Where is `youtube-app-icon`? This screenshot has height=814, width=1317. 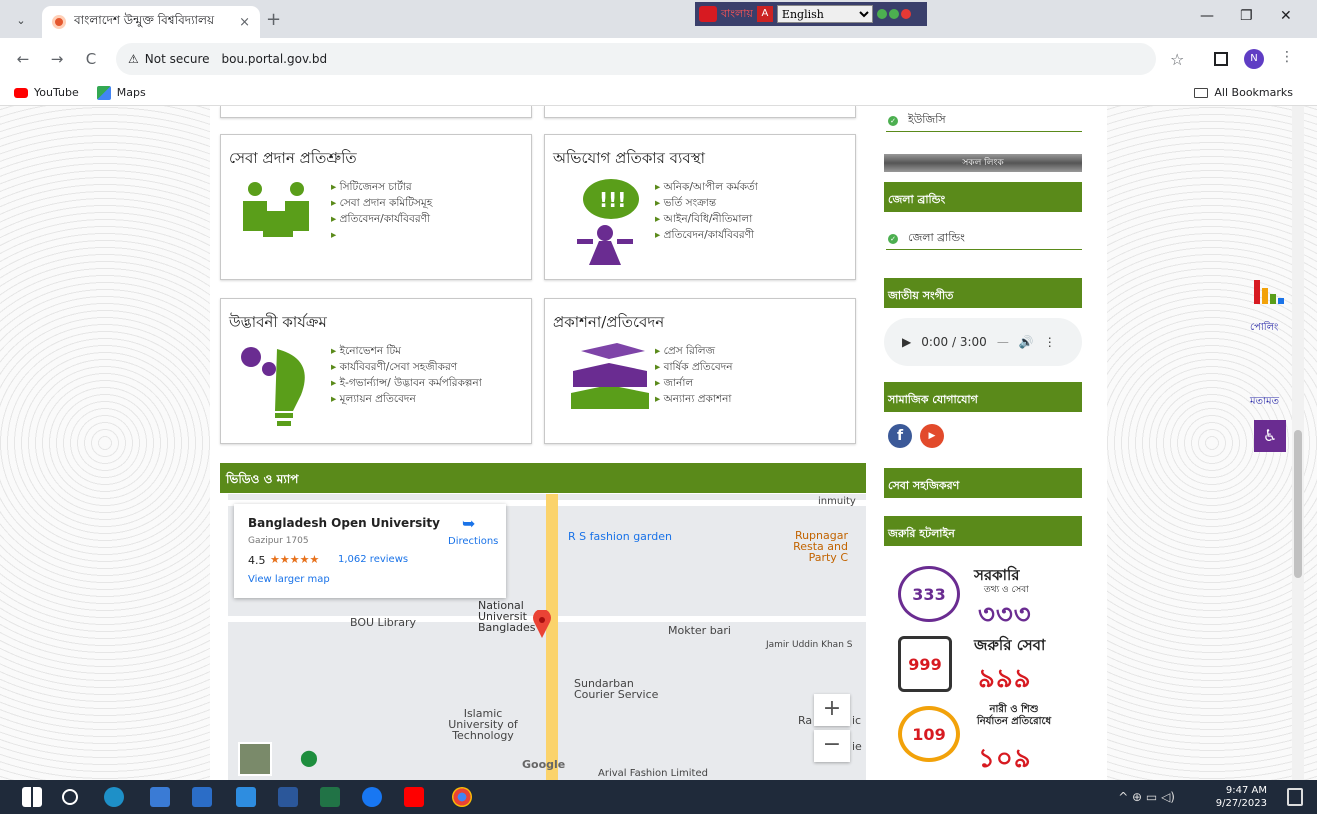
youtube-app-icon is located at coordinates (414, 797).